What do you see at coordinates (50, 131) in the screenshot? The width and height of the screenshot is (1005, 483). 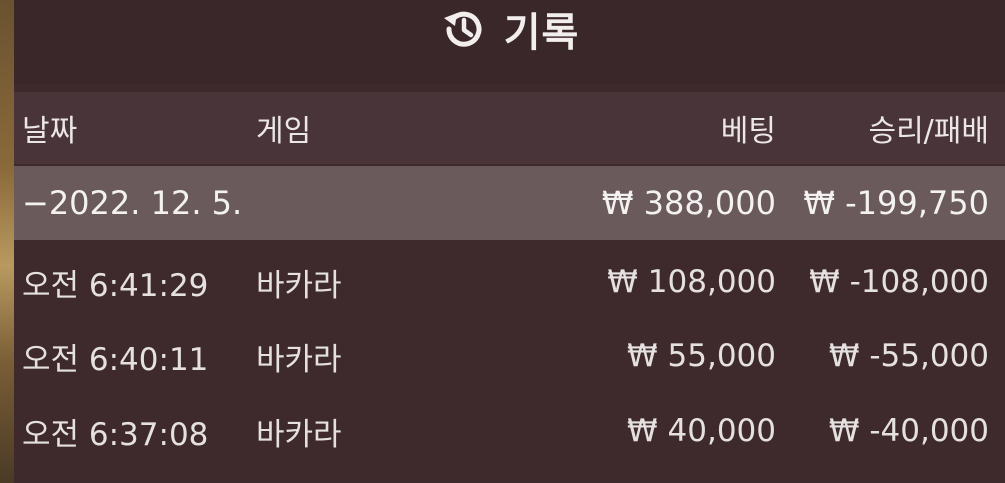 I see `column-header-date: 날짜` at bounding box center [50, 131].